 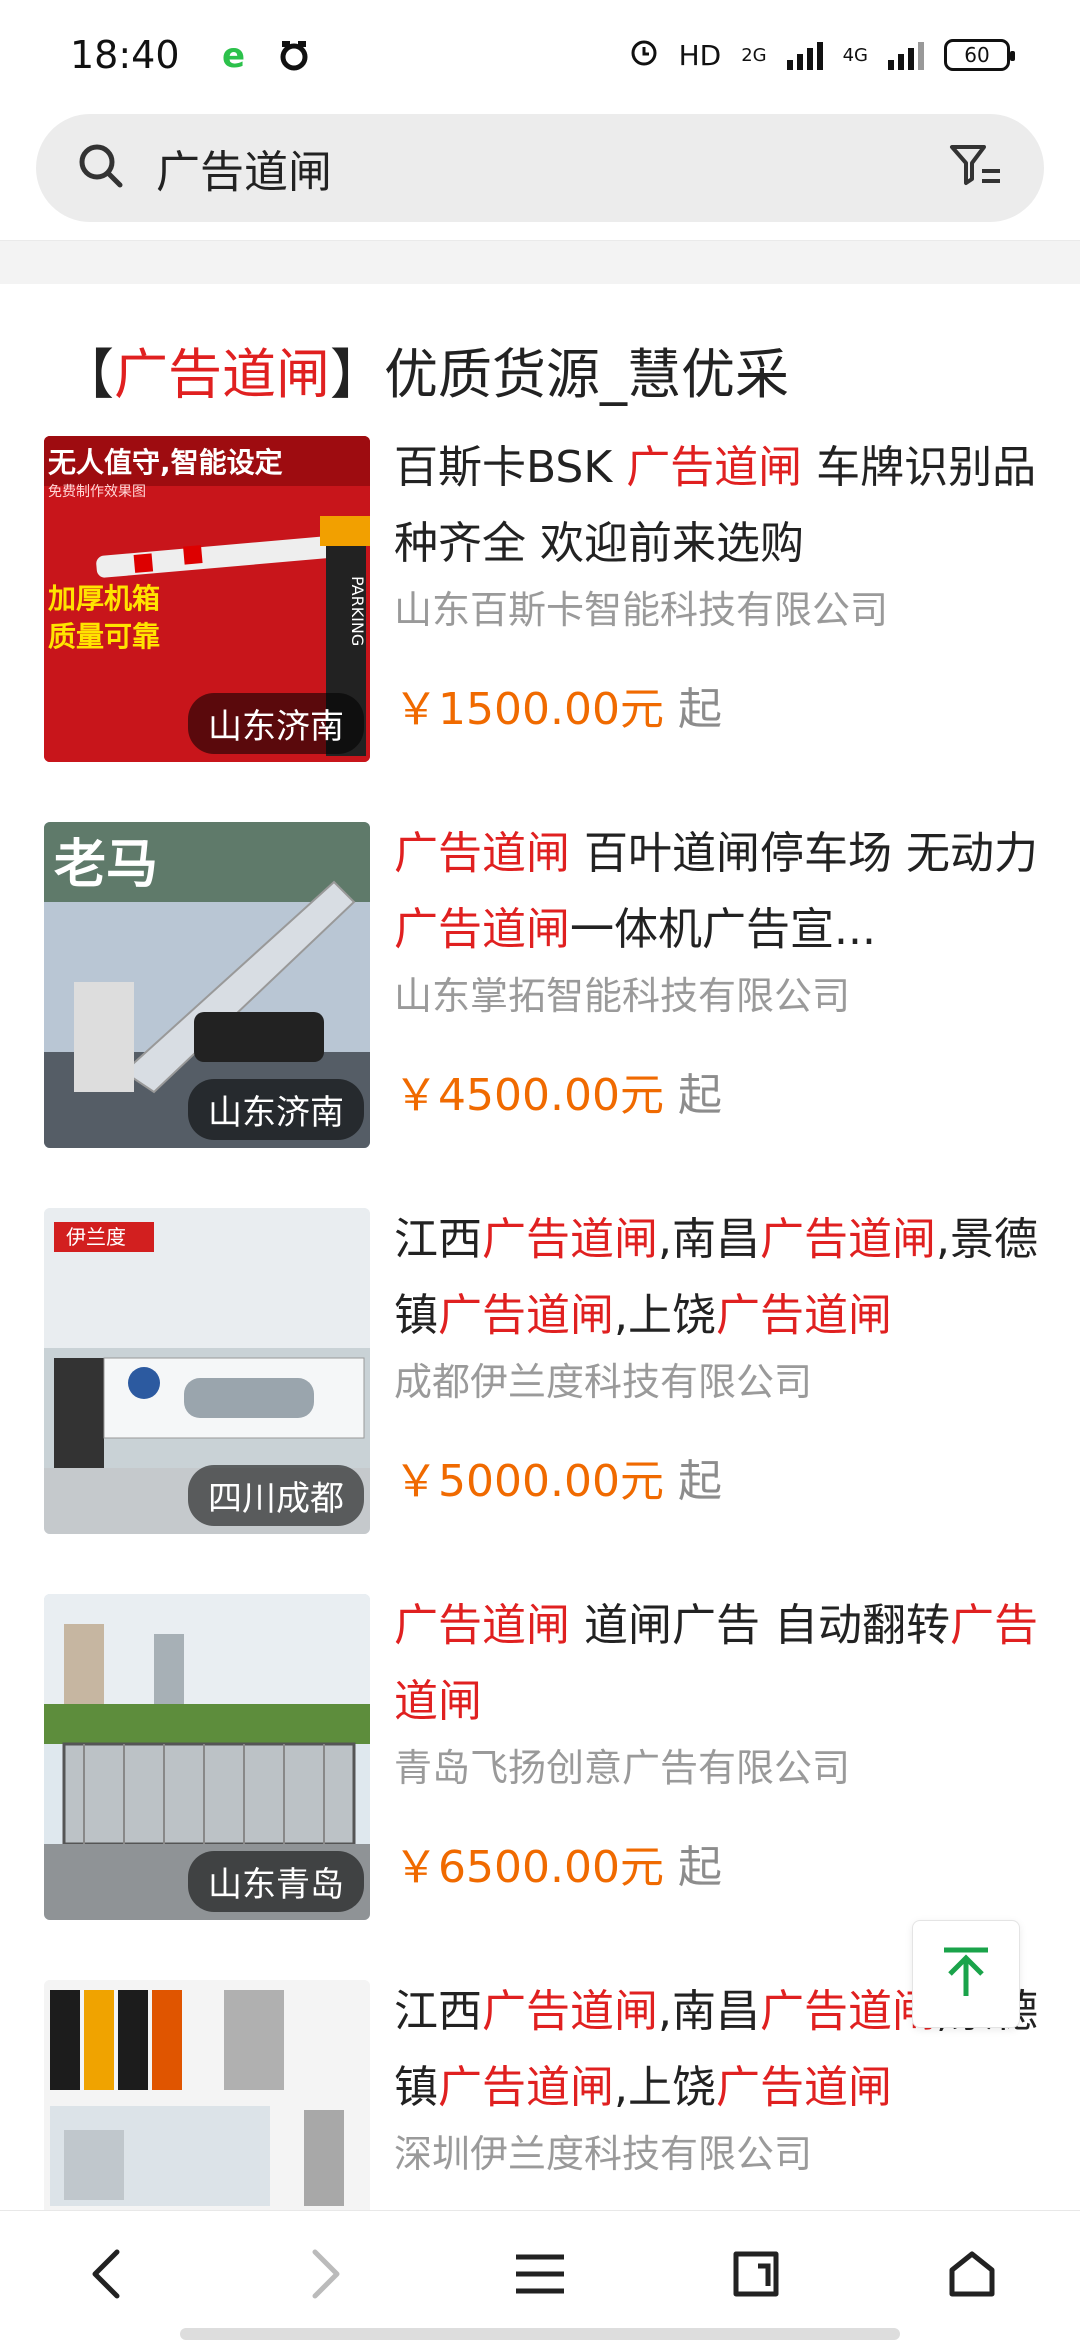 I want to click on search-bar: 广告道闸, so click(x=540, y=168).